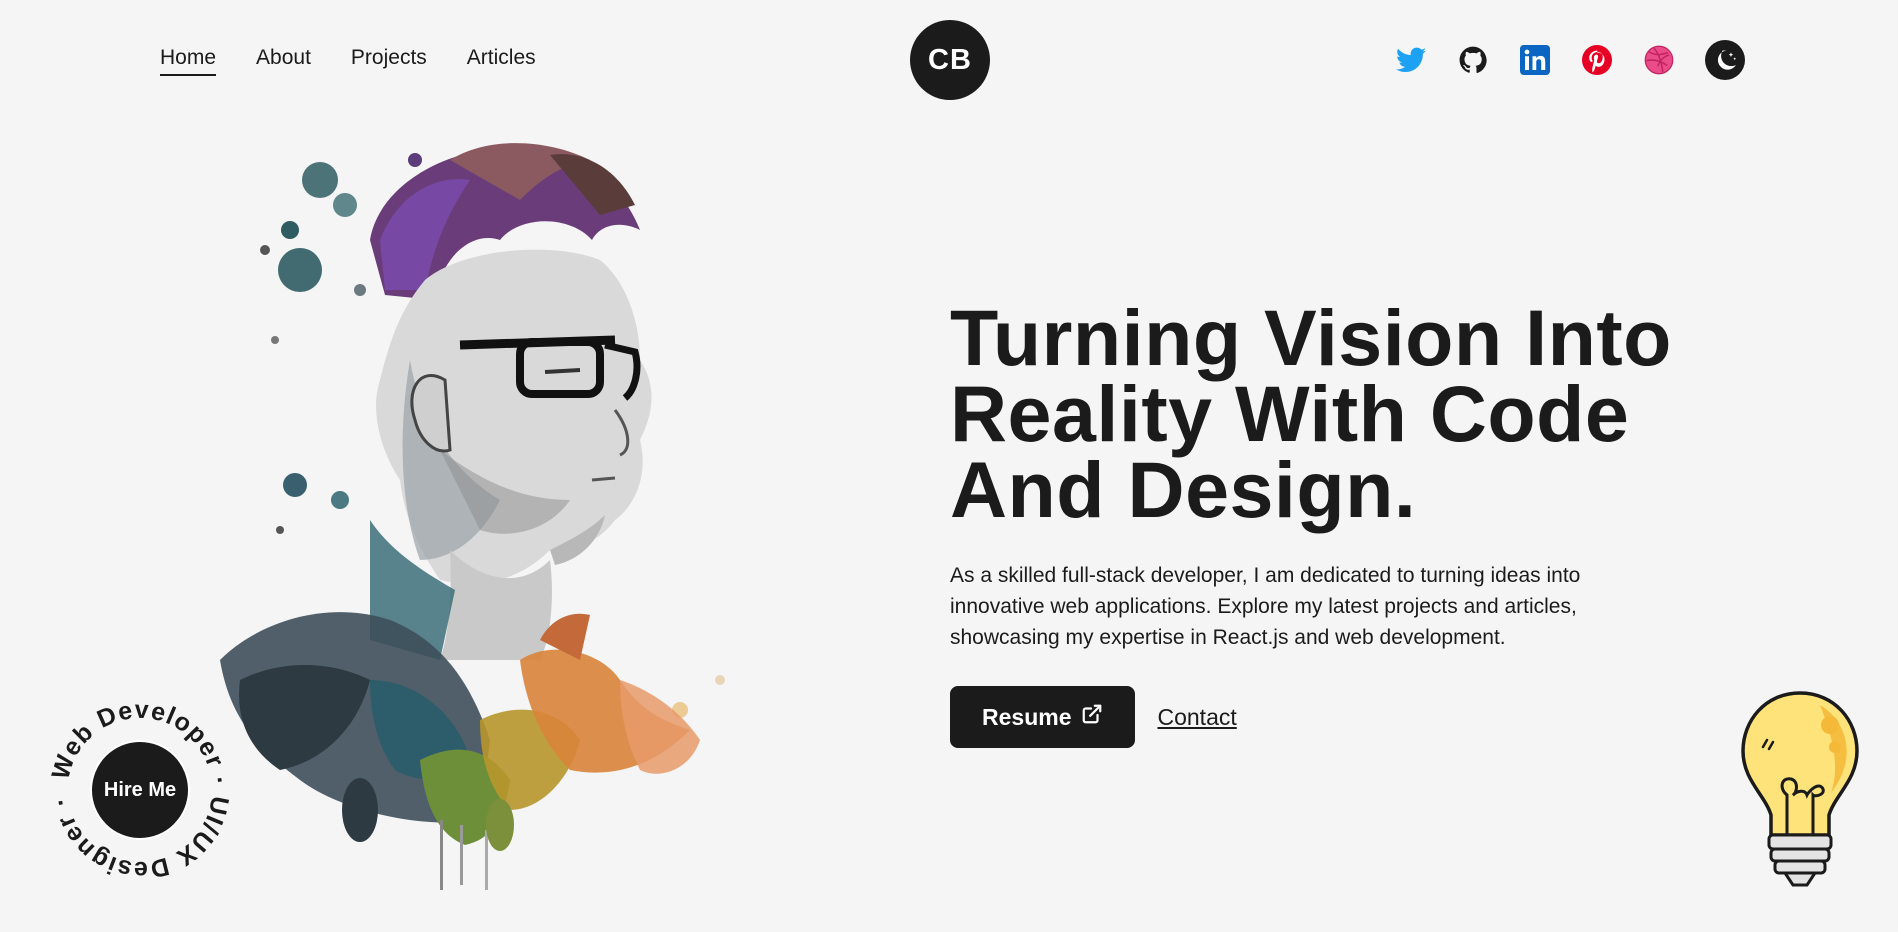 This screenshot has width=1898, height=932. What do you see at coordinates (1473, 60) in the screenshot?
I see `github-icon` at bounding box center [1473, 60].